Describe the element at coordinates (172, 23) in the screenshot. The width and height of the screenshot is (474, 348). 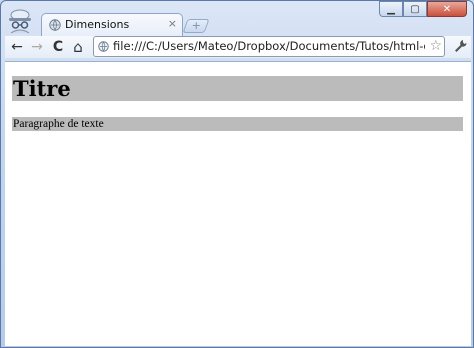
I see `tab-close-icon: ×` at that location.